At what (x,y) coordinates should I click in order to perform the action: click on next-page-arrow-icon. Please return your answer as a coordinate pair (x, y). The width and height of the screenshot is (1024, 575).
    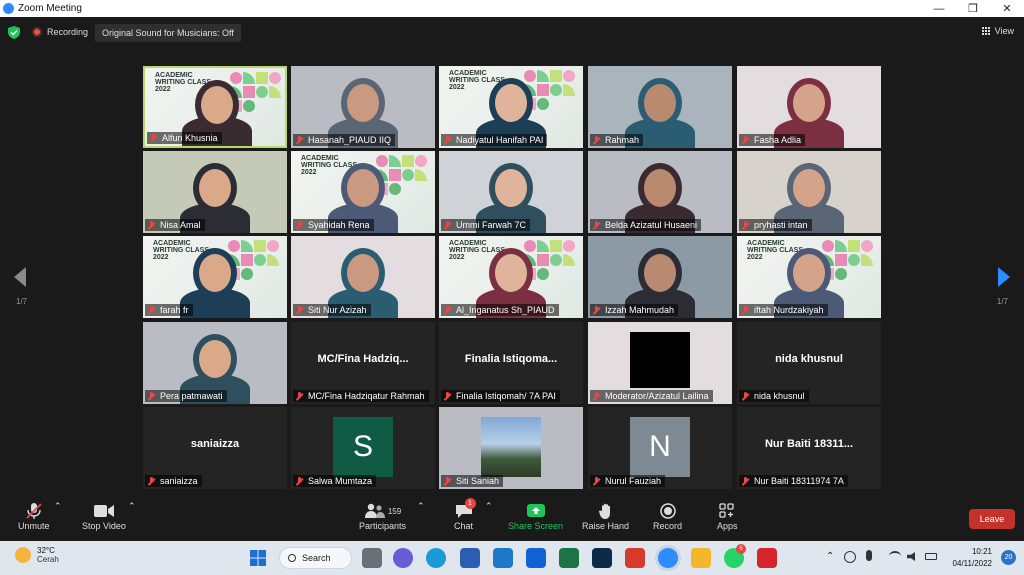
    Looking at the image, I should click on (1004, 277).